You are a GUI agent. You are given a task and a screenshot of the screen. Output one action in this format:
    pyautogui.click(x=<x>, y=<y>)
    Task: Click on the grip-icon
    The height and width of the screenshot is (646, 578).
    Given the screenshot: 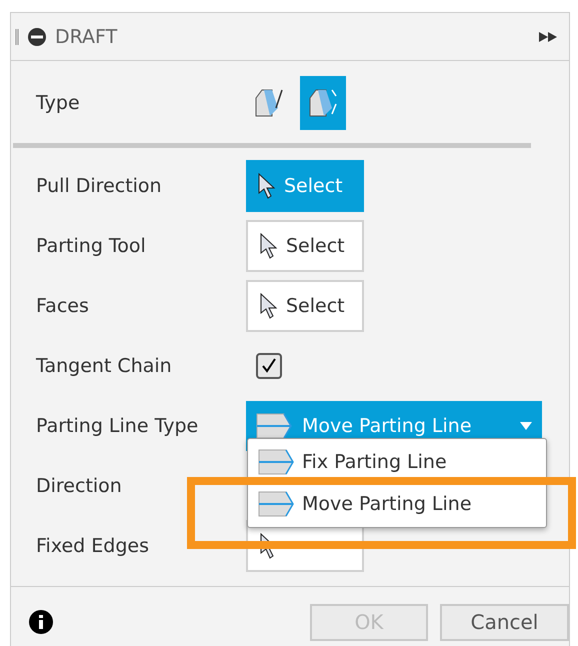 What is the action you would take?
    pyautogui.click(x=17, y=36)
    